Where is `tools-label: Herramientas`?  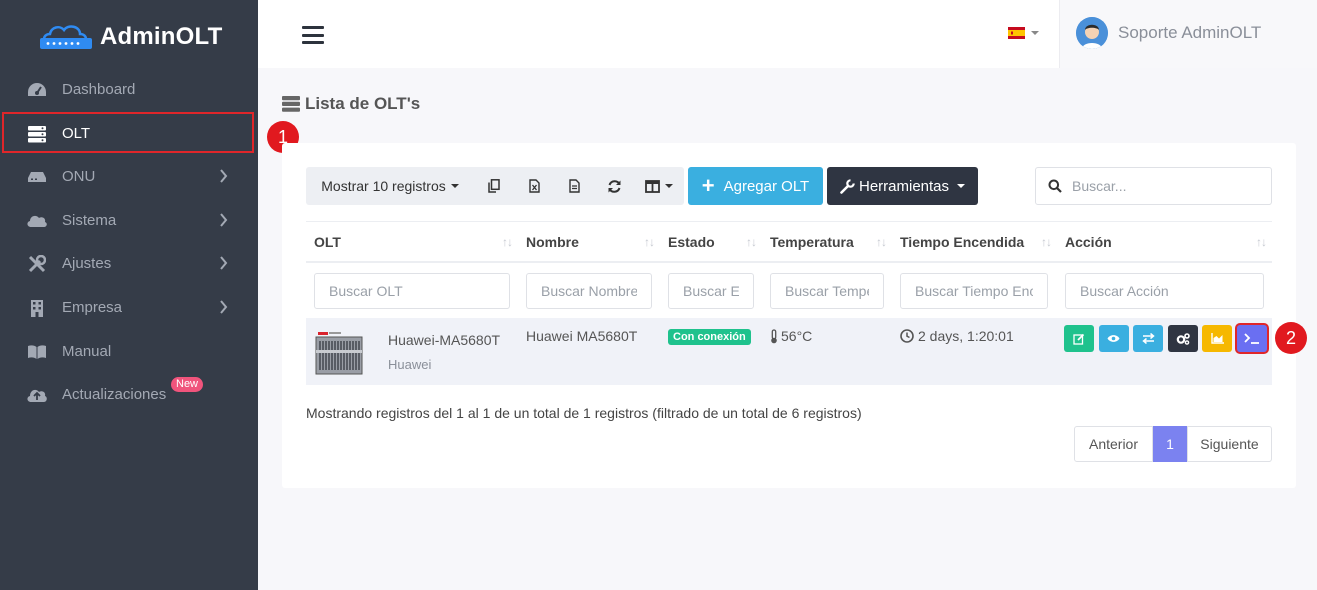
tools-label: Herramientas is located at coordinates (904, 186).